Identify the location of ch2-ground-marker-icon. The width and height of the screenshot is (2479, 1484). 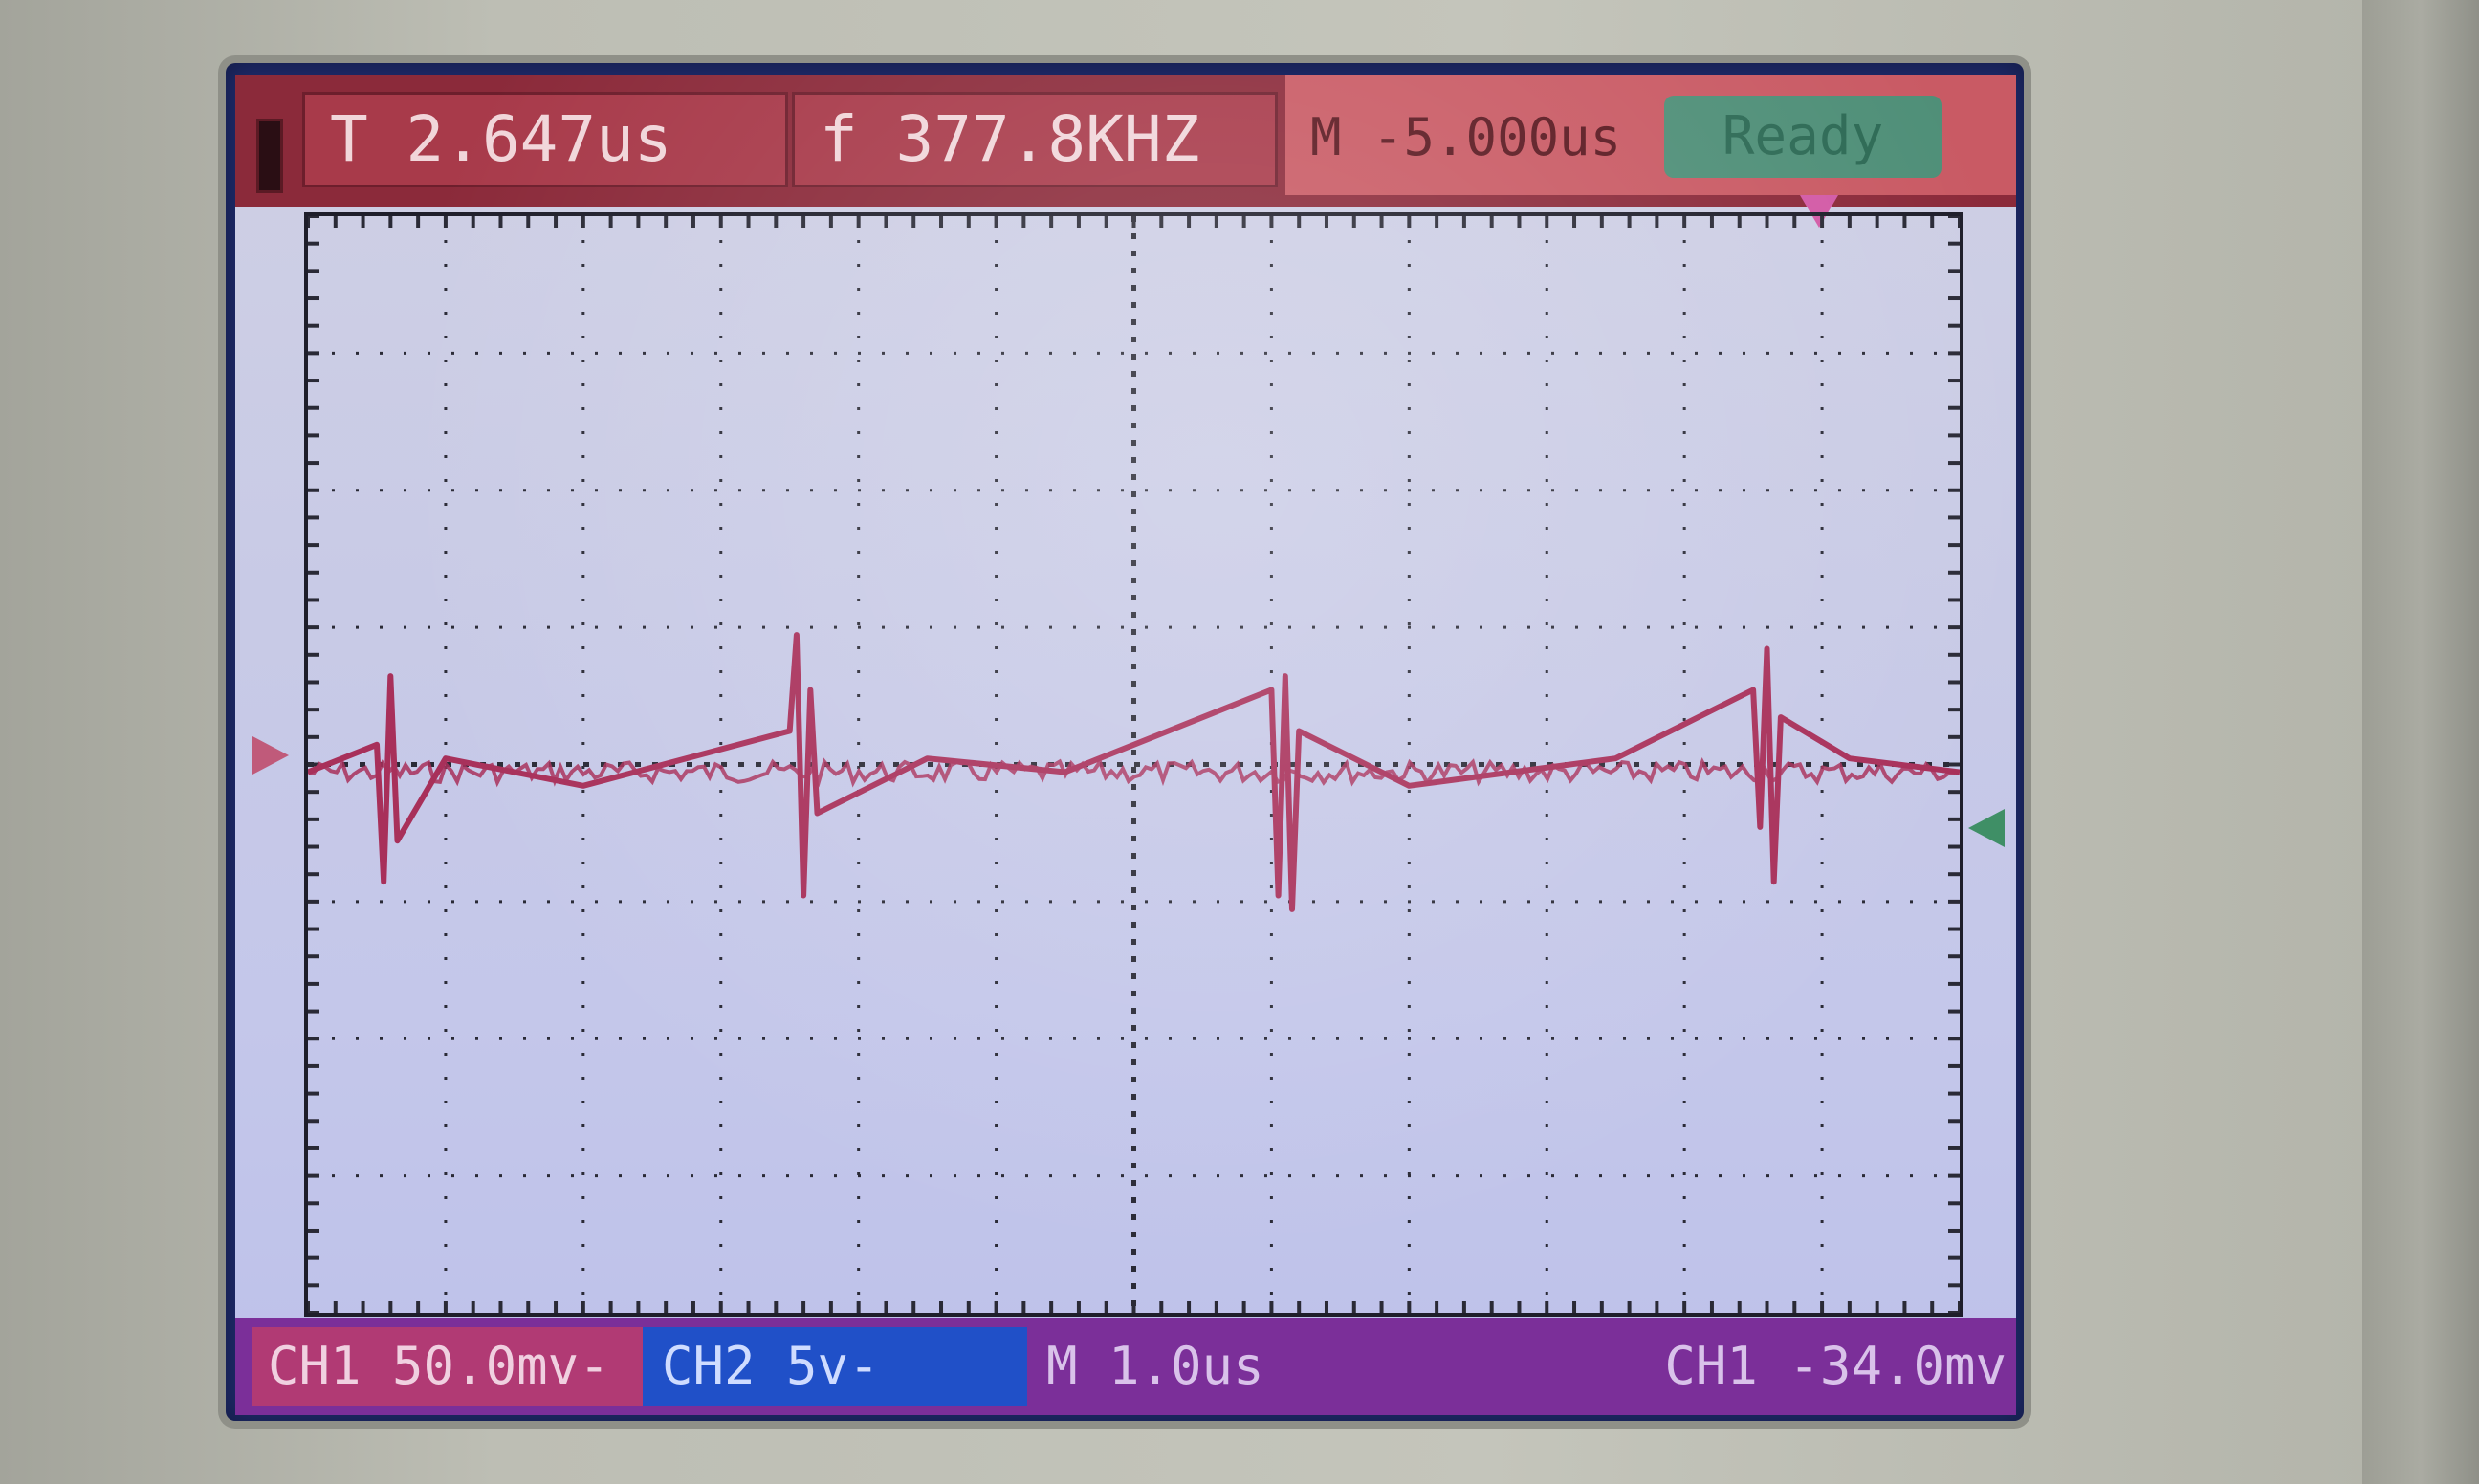
(1986, 828).